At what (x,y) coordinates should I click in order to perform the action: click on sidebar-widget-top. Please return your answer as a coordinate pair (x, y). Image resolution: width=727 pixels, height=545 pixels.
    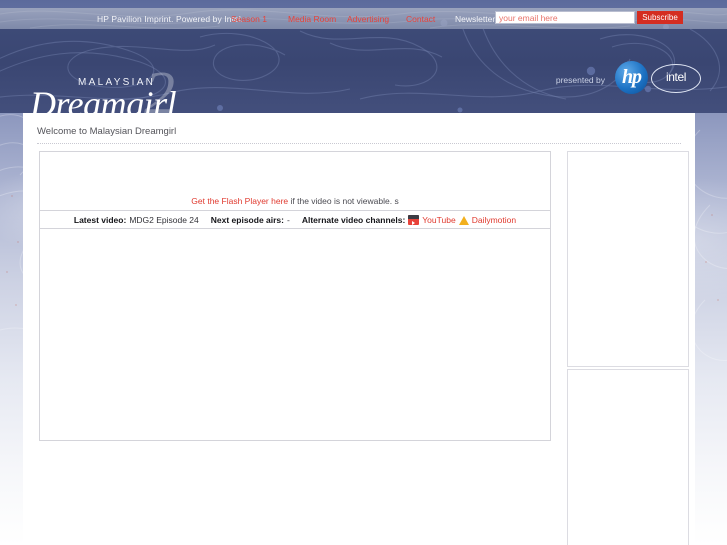
    Looking at the image, I should click on (628, 259).